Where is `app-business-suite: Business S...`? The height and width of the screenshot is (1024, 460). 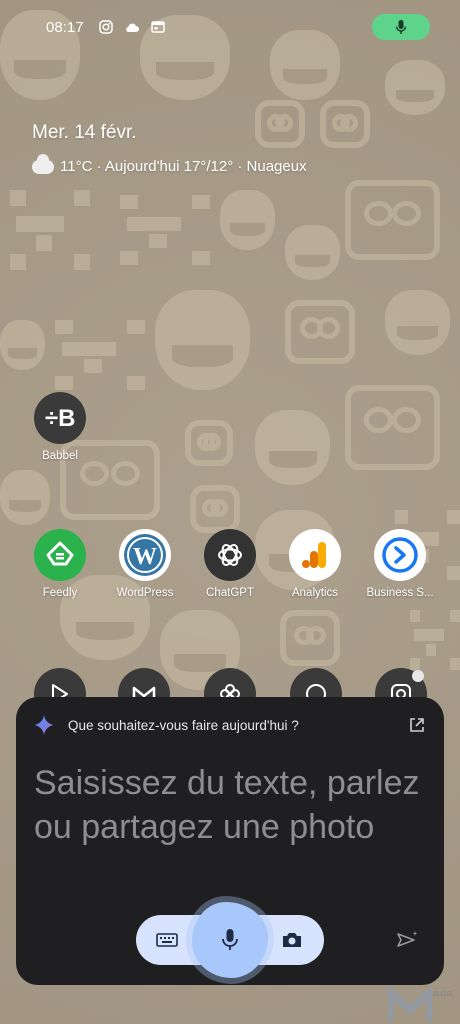 app-business-suite: Business S... is located at coordinates (400, 564).